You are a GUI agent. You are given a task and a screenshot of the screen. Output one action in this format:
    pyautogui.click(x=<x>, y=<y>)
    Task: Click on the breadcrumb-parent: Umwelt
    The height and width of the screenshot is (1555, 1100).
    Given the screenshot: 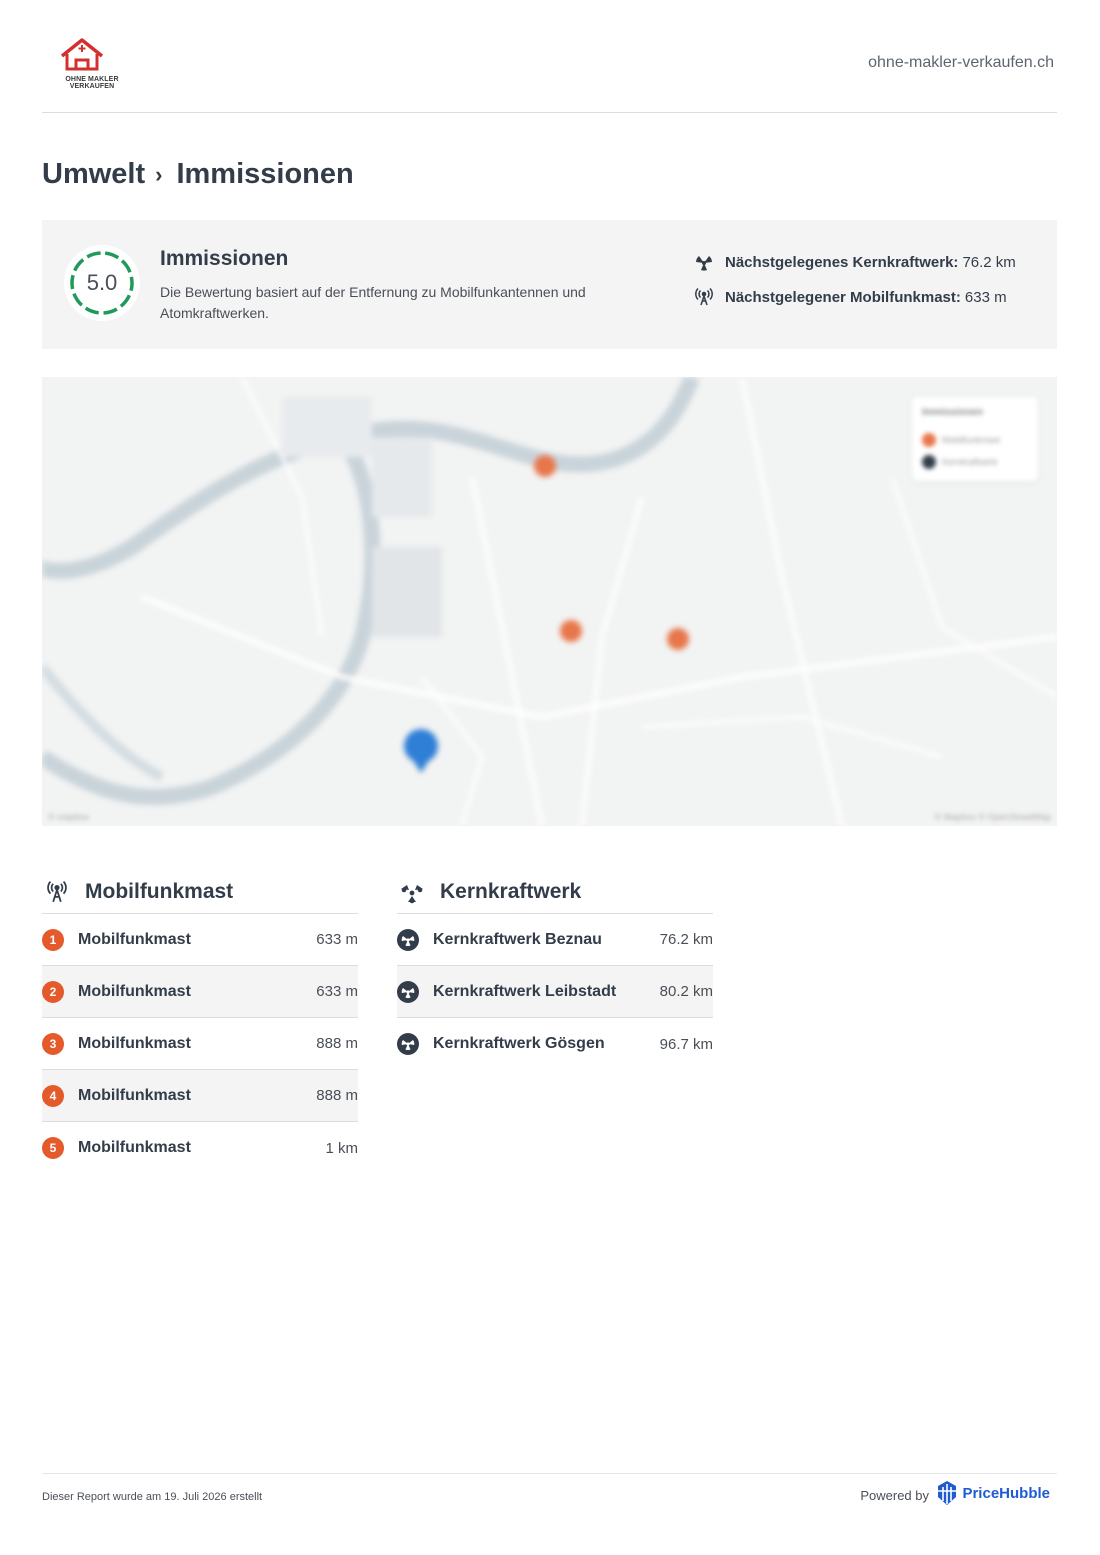 What is the action you would take?
    pyautogui.click(x=93, y=174)
    